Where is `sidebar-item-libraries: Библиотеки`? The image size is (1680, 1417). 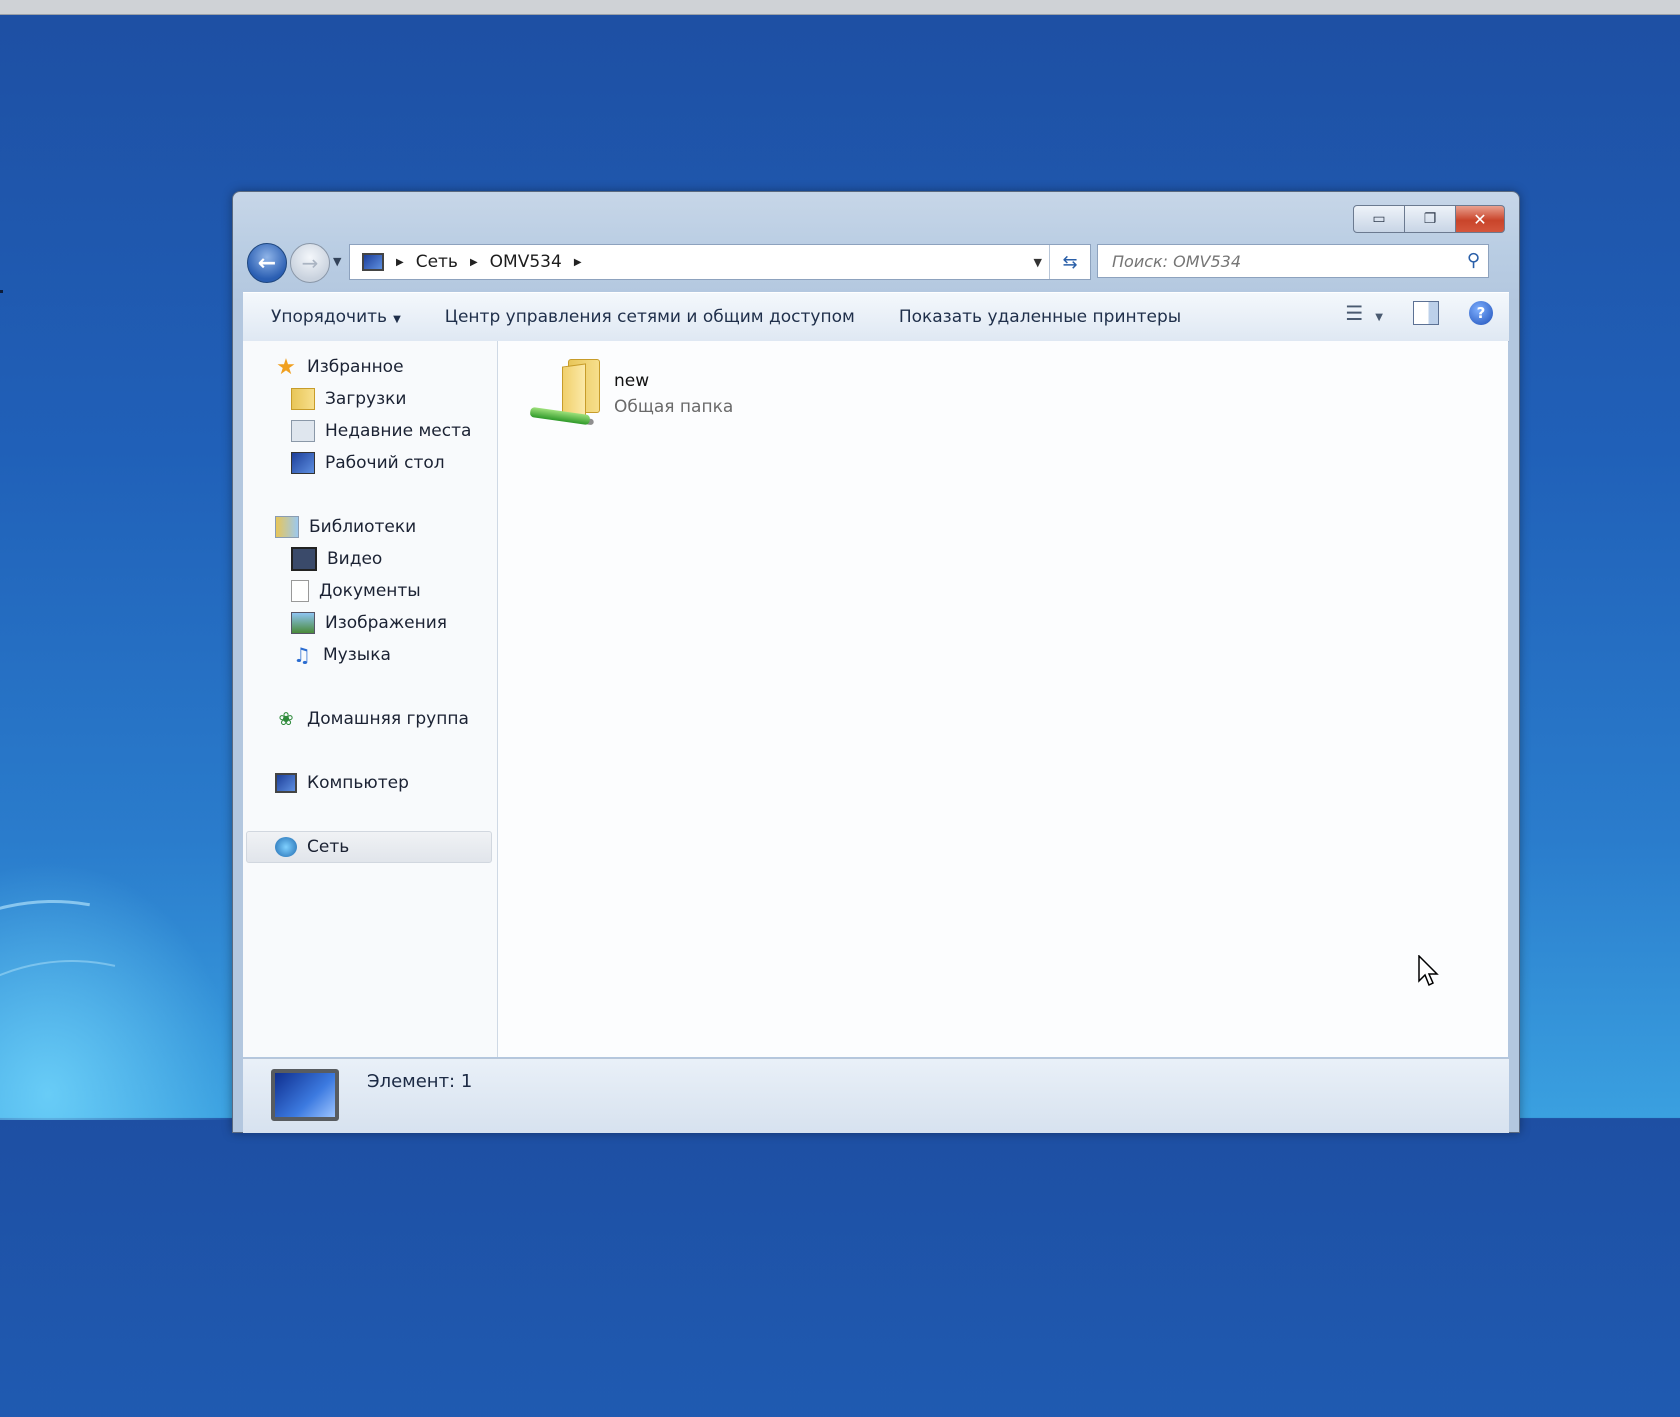 sidebar-item-libraries: Библиотеки is located at coordinates (329, 527).